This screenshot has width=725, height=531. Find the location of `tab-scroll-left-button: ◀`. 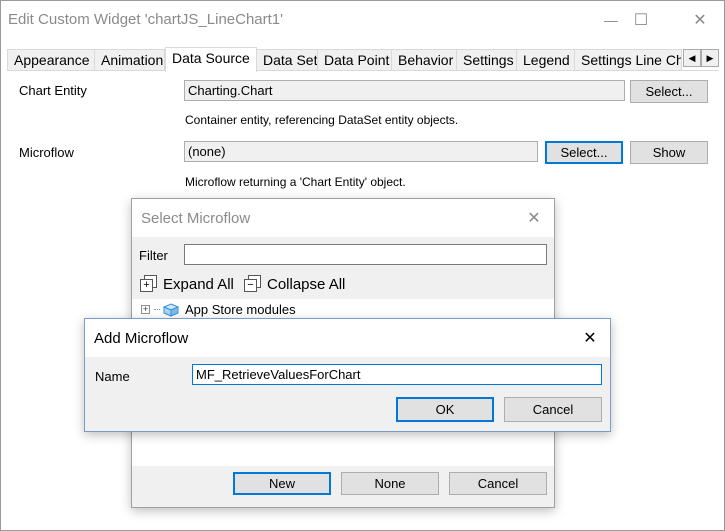

tab-scroll-left-button: ◀ is located at coordinates (692, 58).